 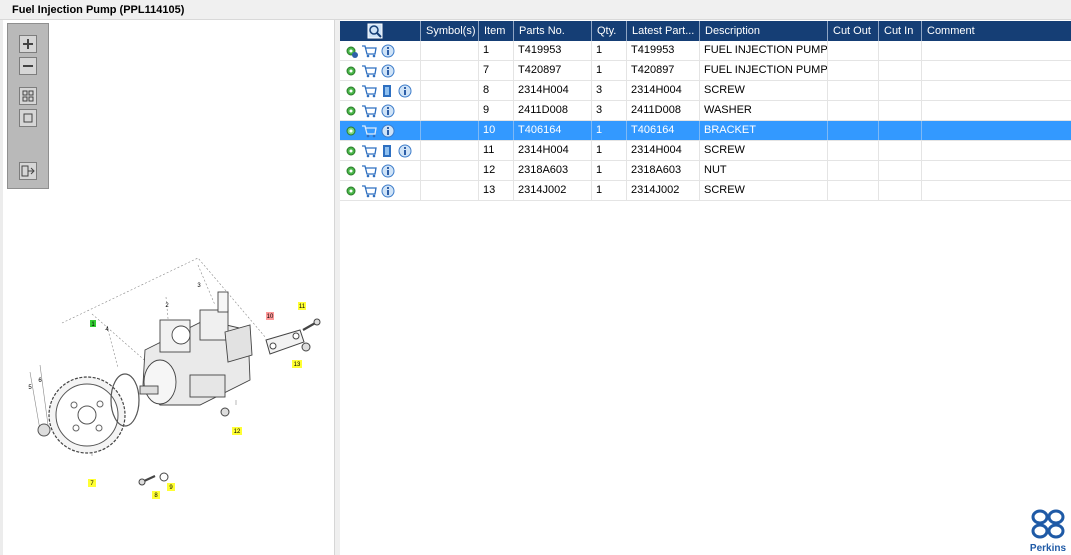 I want to click on window-title: Fuel Injection Pump (PPL114105), so click(x=98, y=10).